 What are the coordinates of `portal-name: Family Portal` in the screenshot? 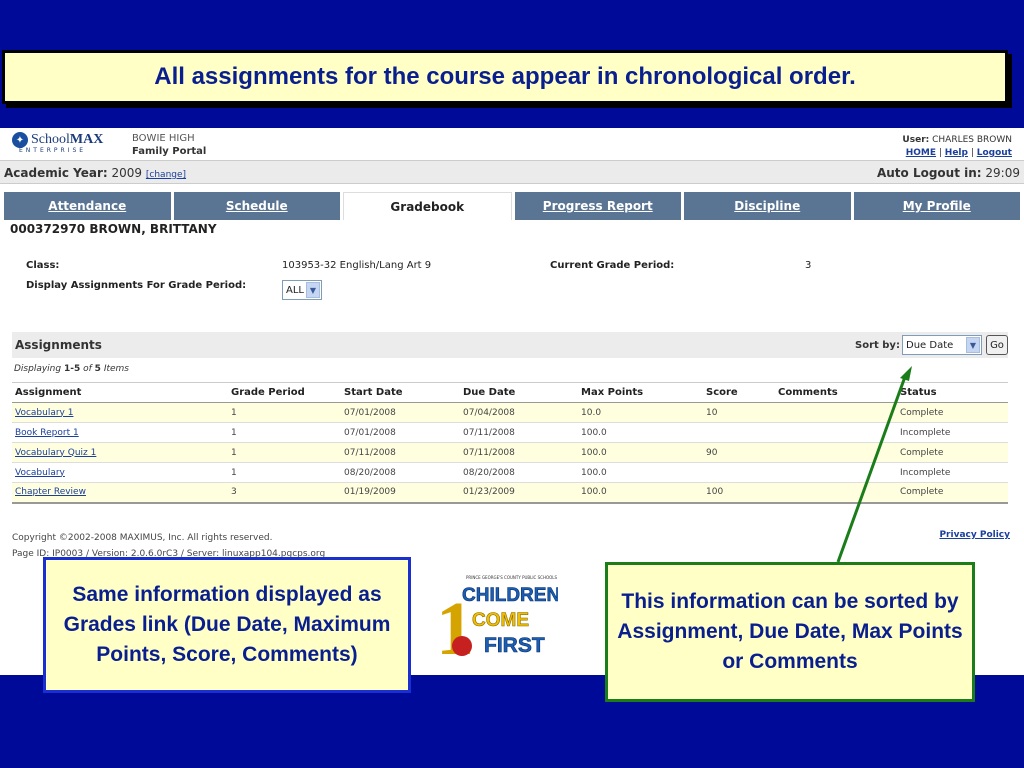 It's located at (169, 151).